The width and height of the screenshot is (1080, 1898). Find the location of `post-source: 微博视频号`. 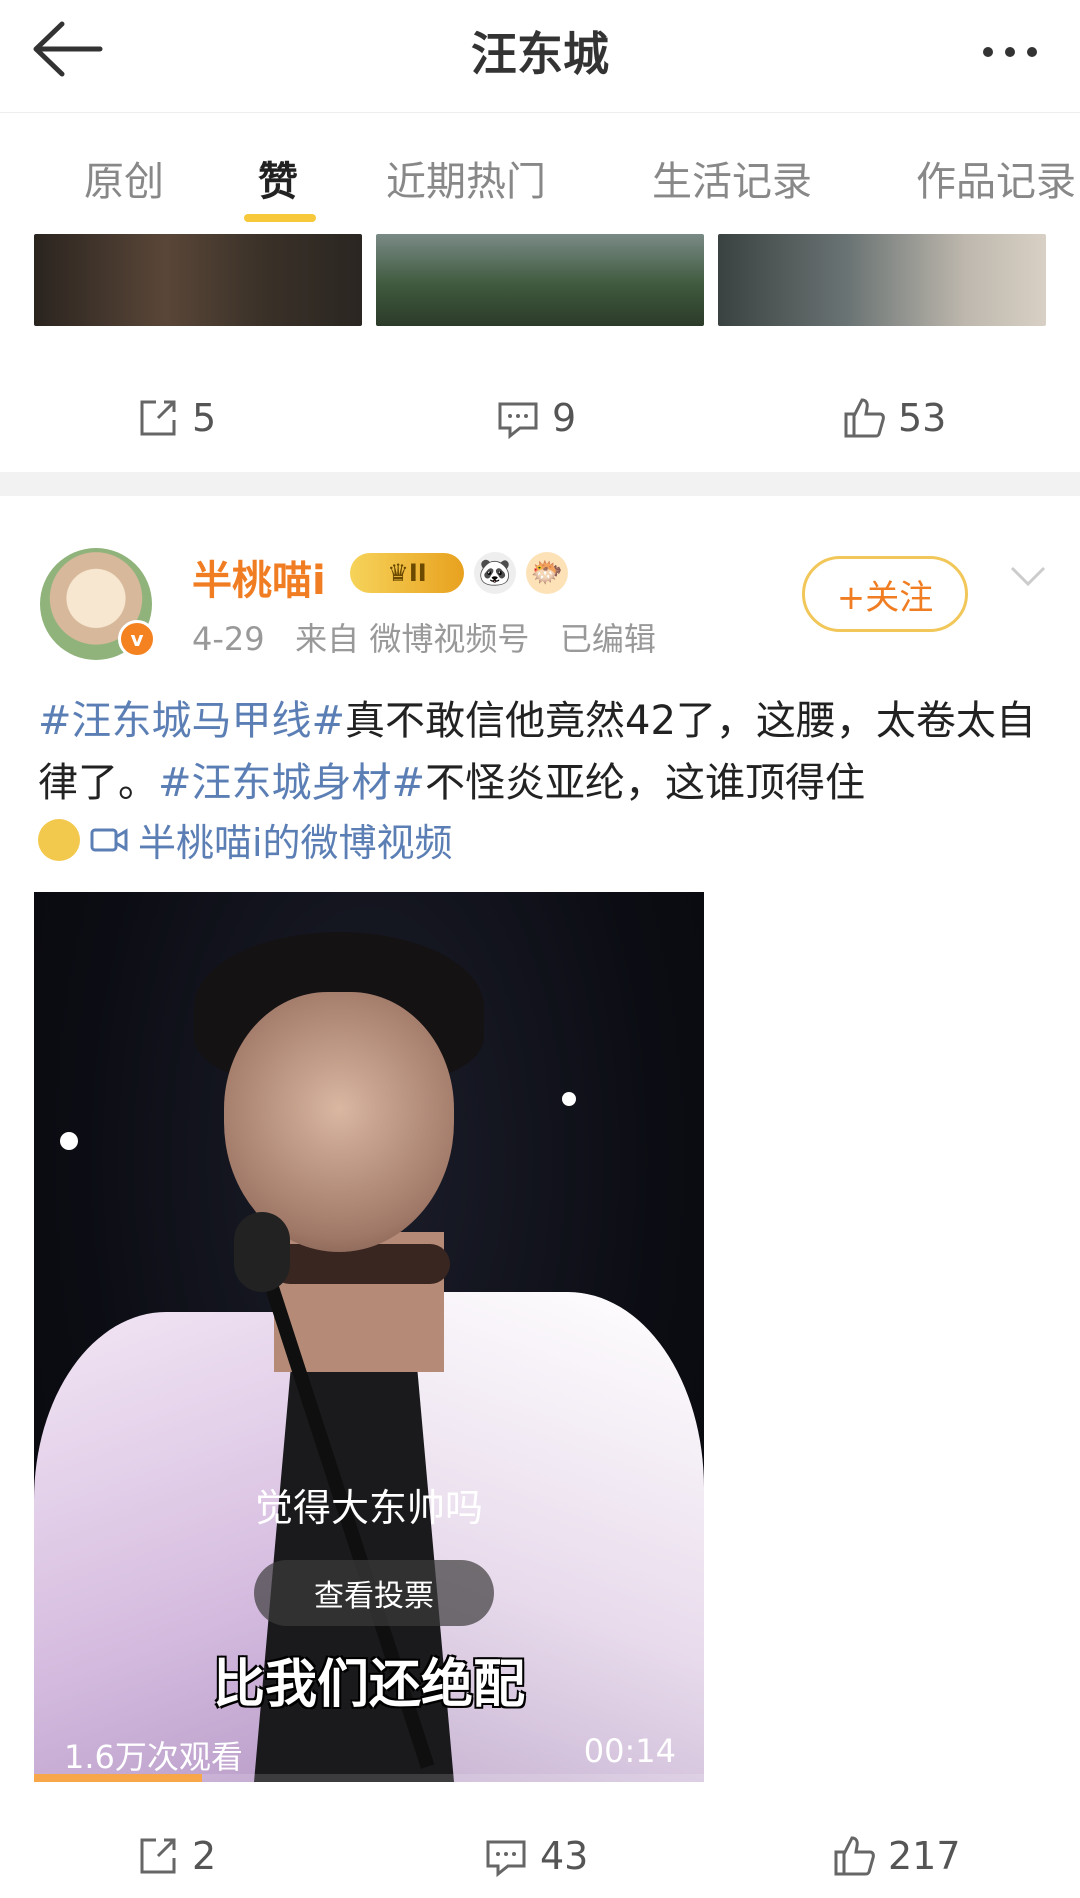

post-source: 微博视频号 is located at coordinates (449, 639).